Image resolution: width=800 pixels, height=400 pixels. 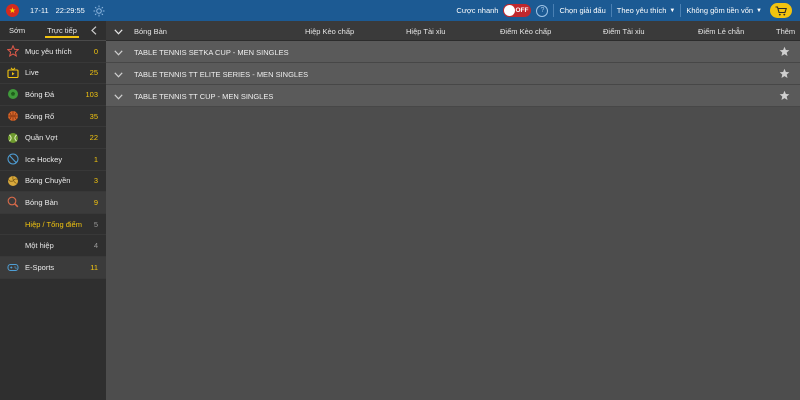 I want to click on sidebar-item-tennis: Quần Vợt 22, so click(x=53, y=138).